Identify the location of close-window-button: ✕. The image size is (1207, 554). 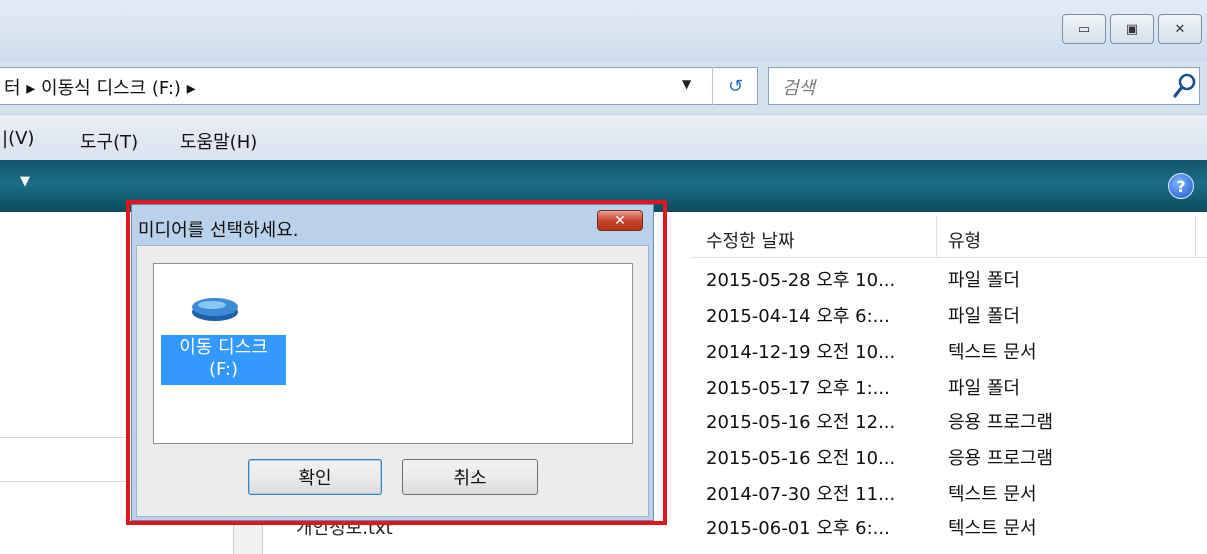
(1180, 29).